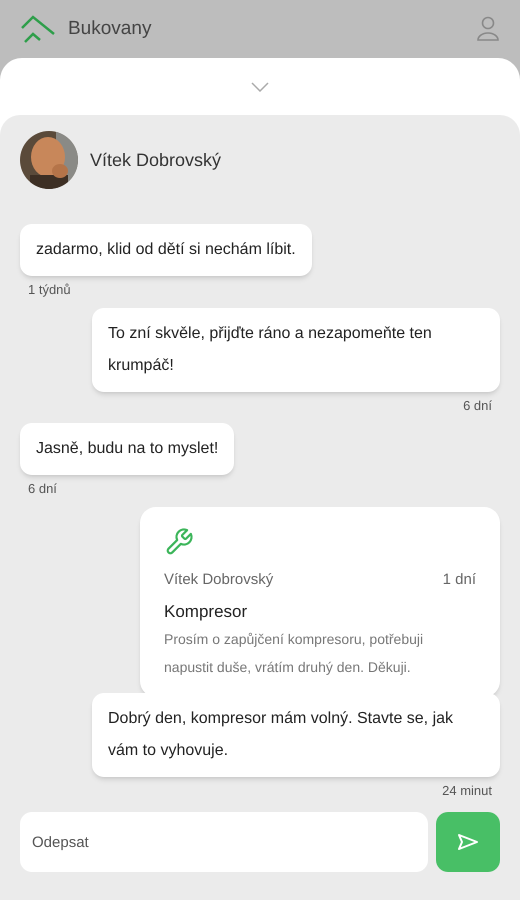 This screenshot has width=520, height=900. I want to click on message-time: 24 minut, so click(467, 791).